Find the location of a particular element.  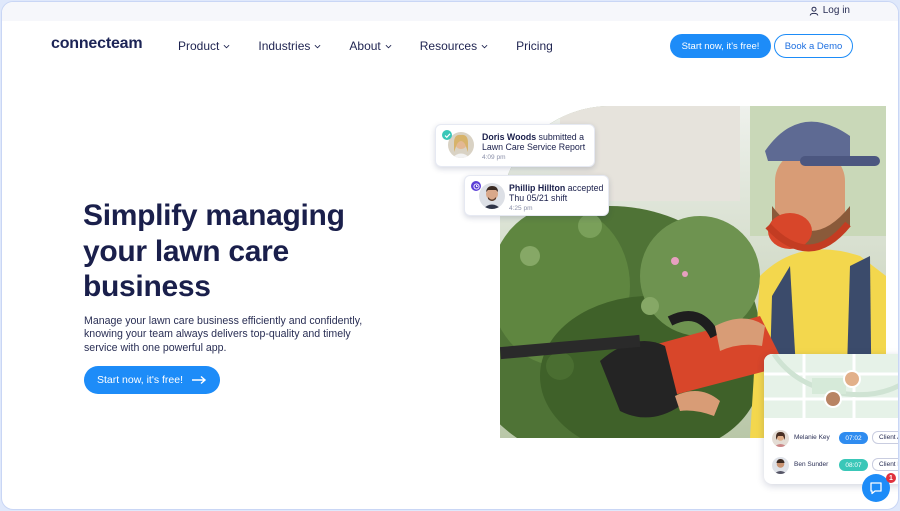

unread-count-badge: 1 is located at coordinates (891, 478).